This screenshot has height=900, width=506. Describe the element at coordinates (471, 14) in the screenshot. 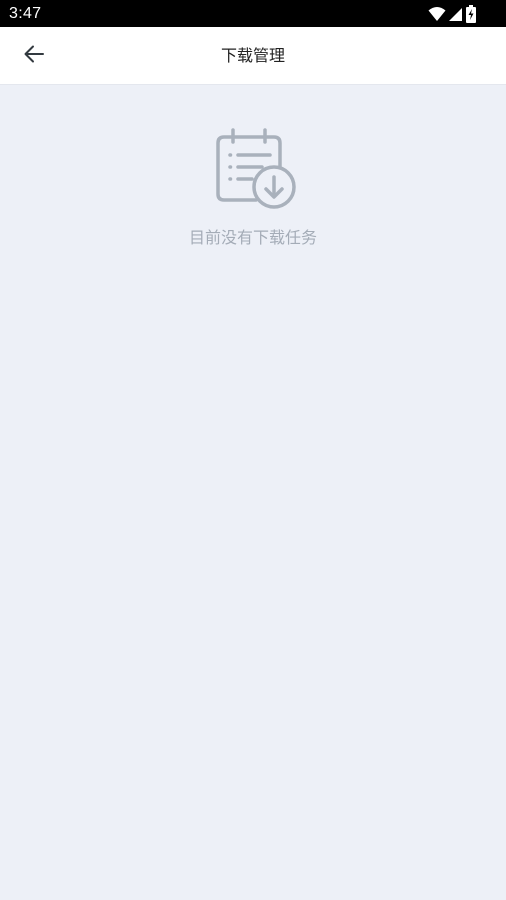

I see `battery-charging-icon` at that location.